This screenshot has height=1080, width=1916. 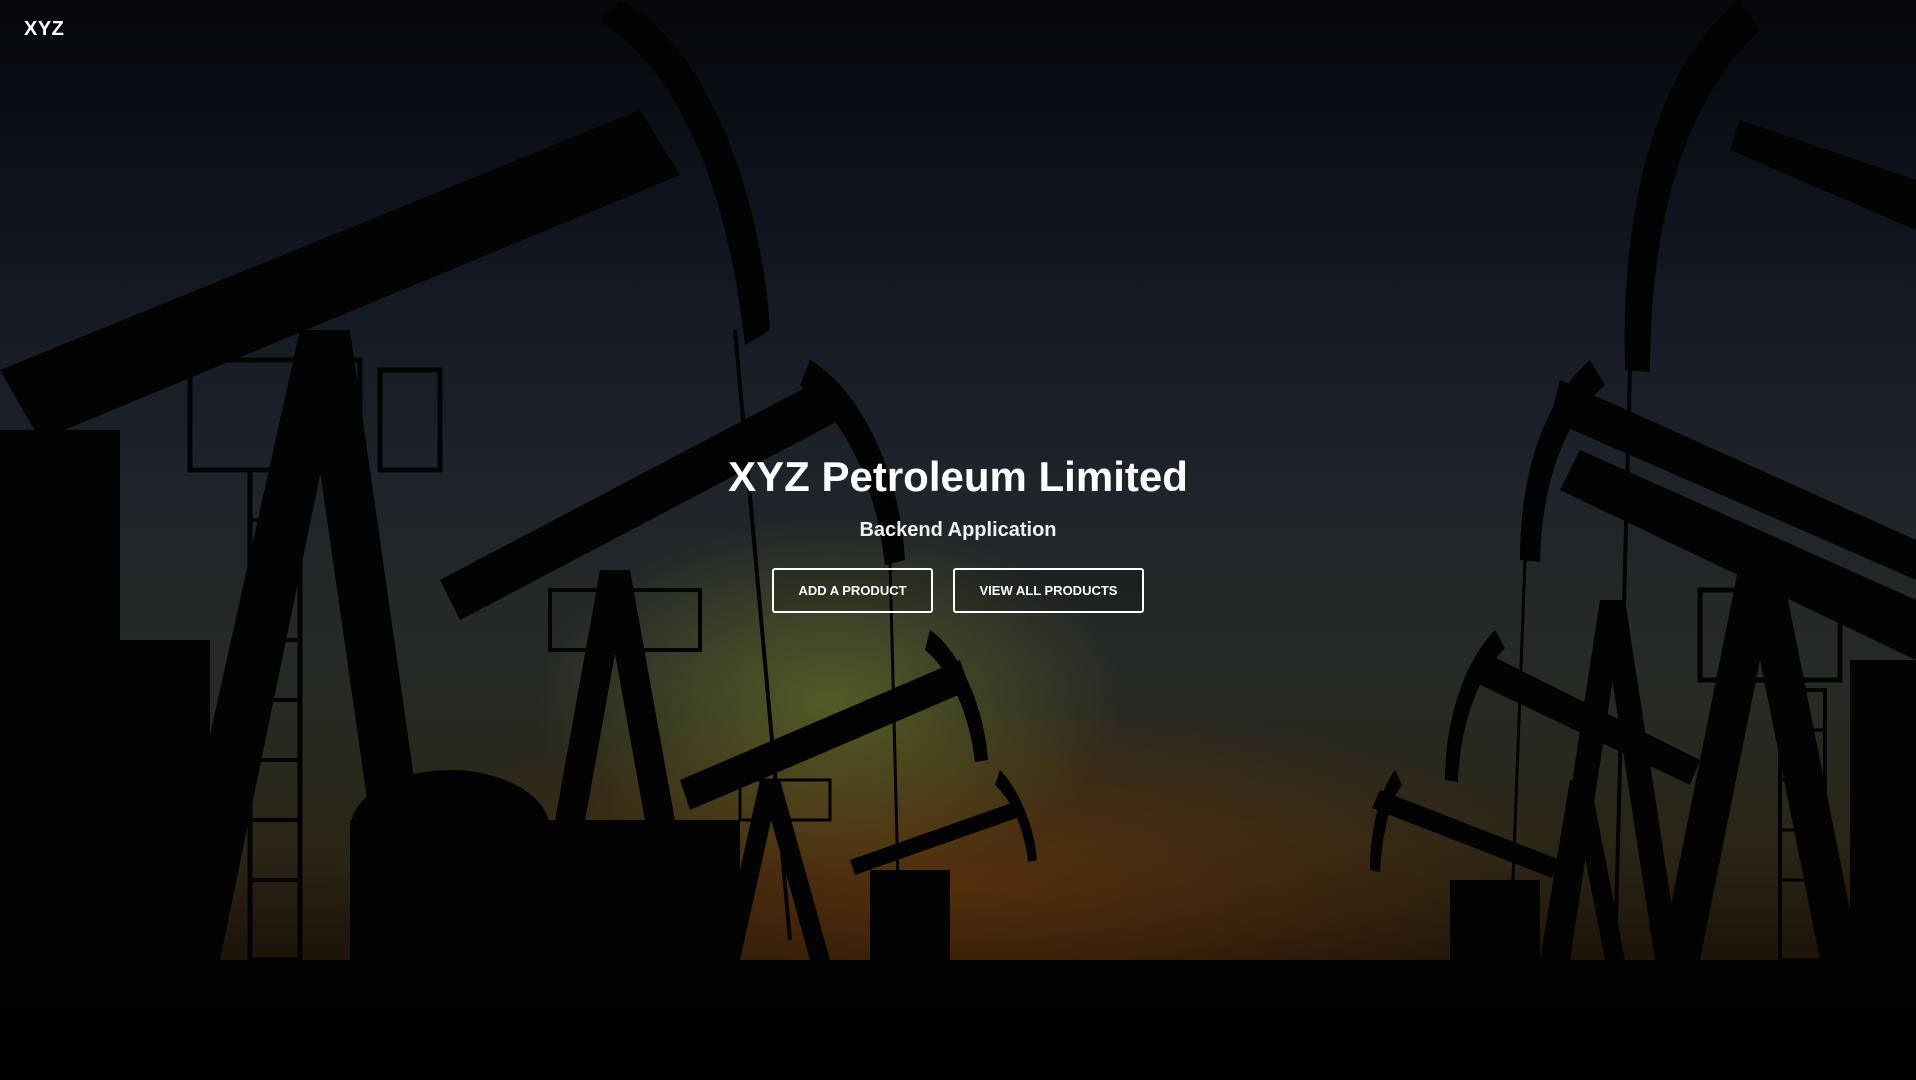 I want to click on hero-actions: ADD A PRODUCT VIEW ALL PRODUCTS, so click(x=958, y=590).